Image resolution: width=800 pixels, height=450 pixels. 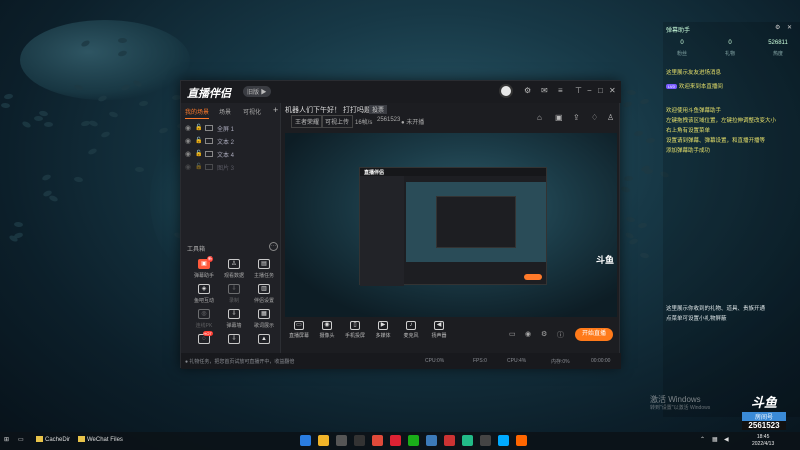 What do you see at coordinates (559, 117) in the screenshot?
I see `lock-icon: ▣` at bounding box center [559, 117].